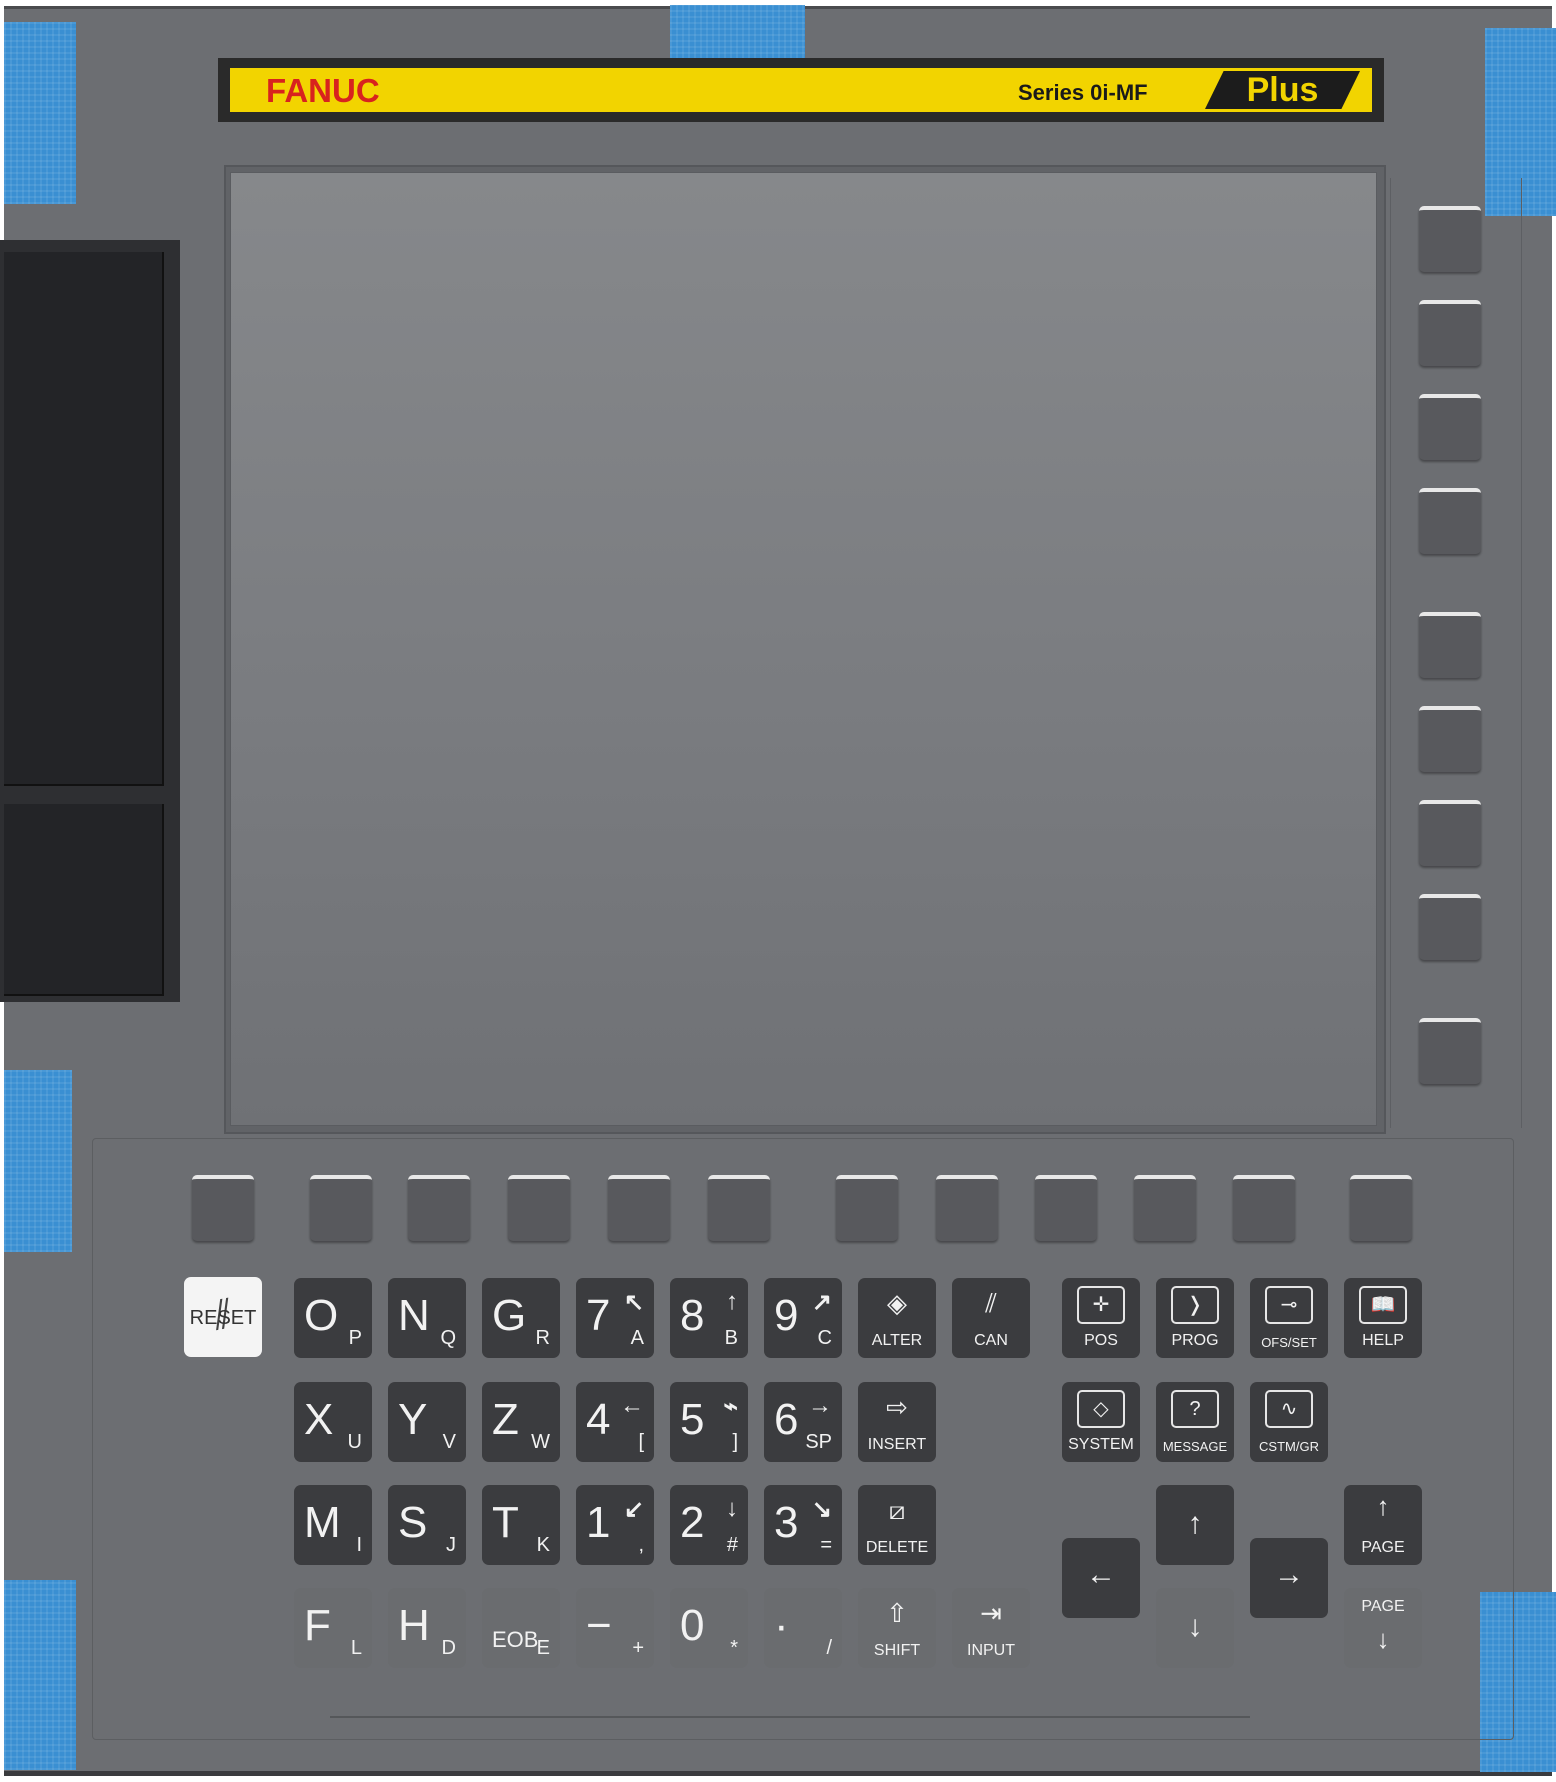  What do you see at coordinates (731, 1338) in the screenshot?
I see `key-sub-label: B` at bounding box center [731, 1338].